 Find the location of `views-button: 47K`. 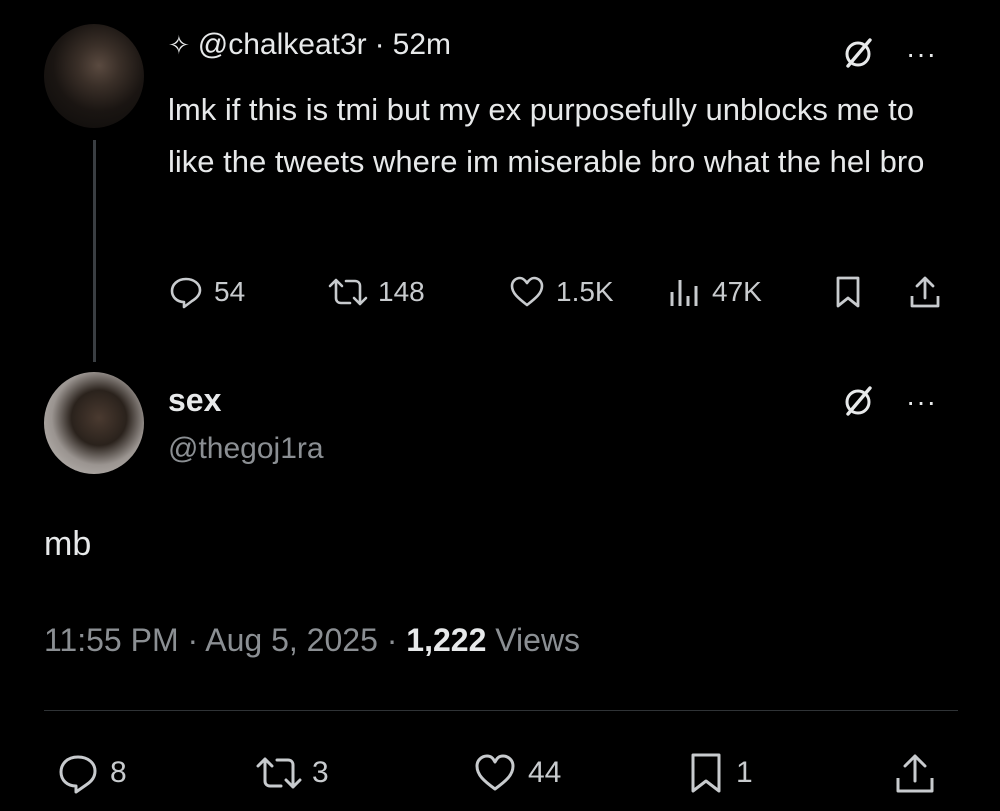

views-button: 47K is located at coordinates (715, 292).